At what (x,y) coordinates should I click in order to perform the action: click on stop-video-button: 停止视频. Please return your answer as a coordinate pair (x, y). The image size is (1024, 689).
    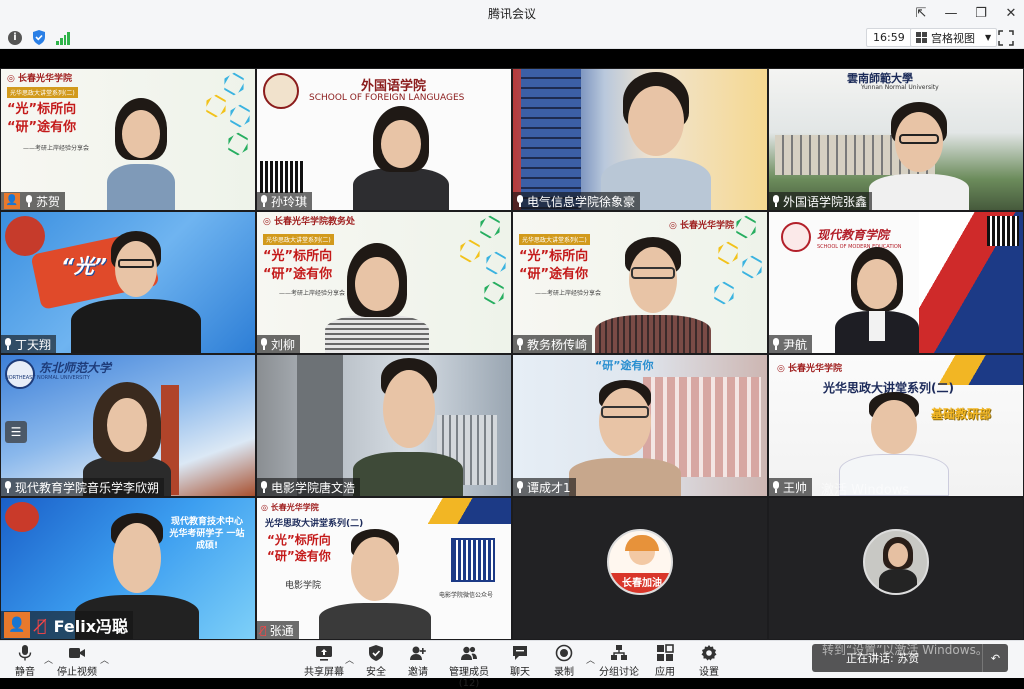
    Looking at the image, I should click on (77, 661).